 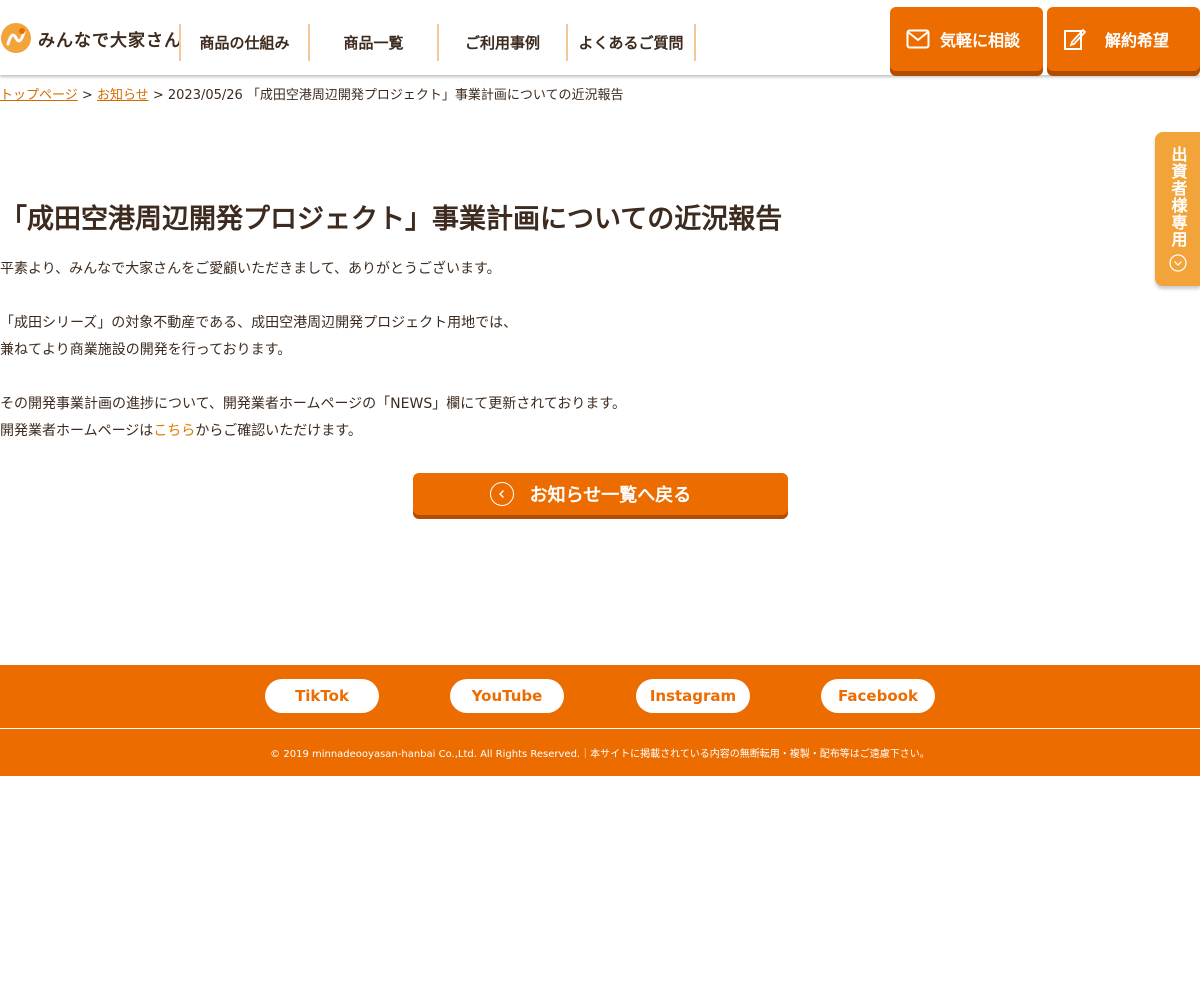 I want to click on nav-item-mechanism: 商品の仕組み, so click(x=243, y=42).